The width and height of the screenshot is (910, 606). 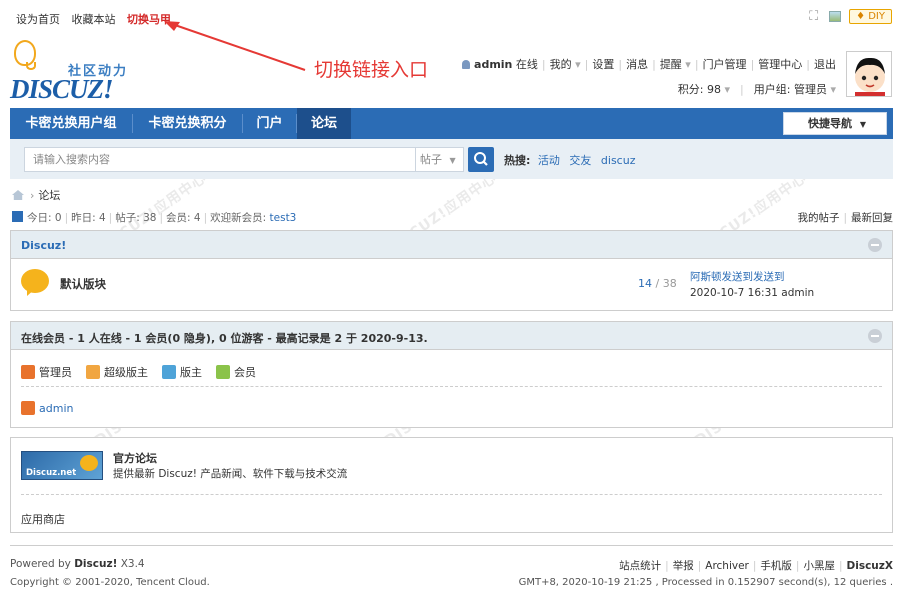 I want to click on style-image-icon, so click(x=835, y=16).